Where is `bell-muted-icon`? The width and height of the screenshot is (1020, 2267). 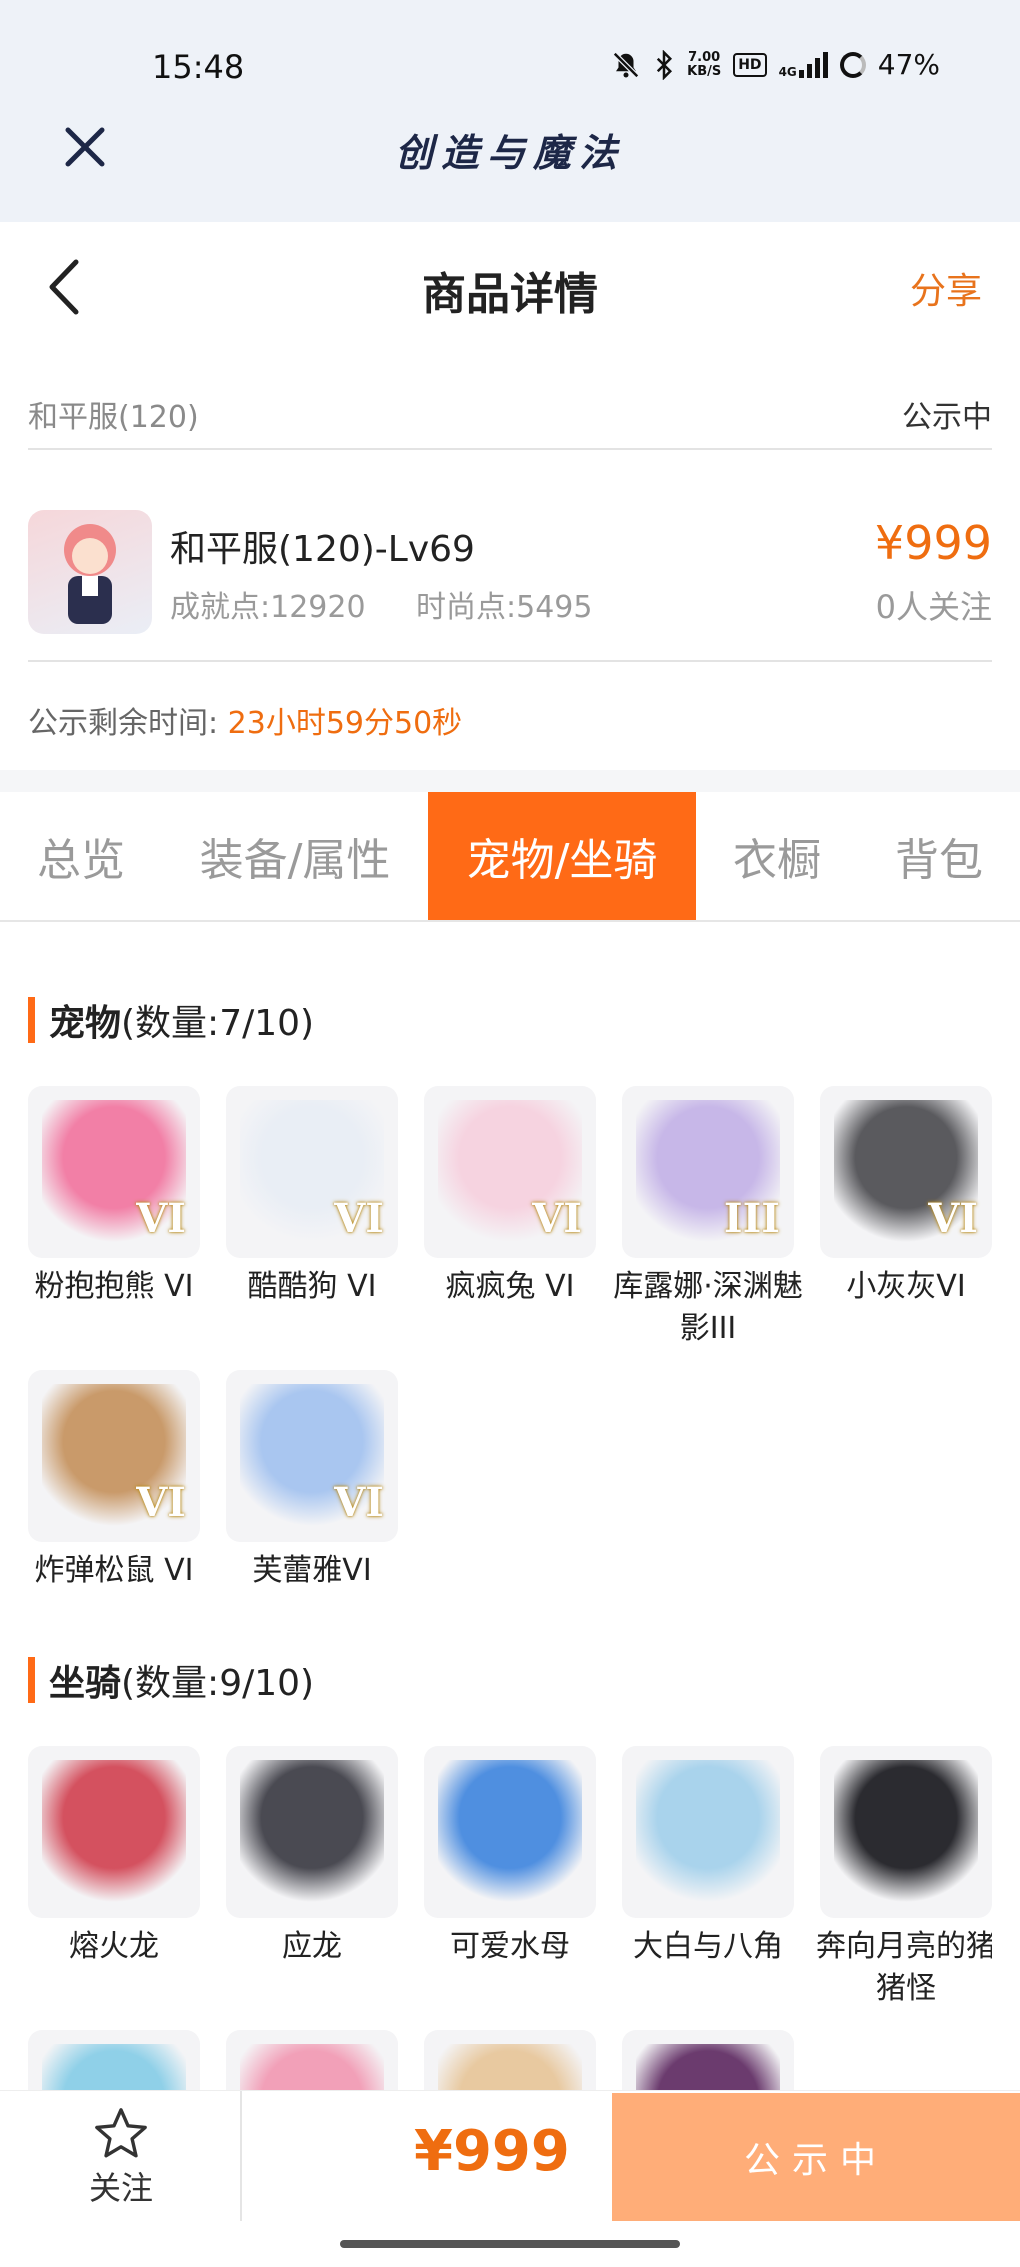 bell-muted-icon is located at coordinates (626, 64).